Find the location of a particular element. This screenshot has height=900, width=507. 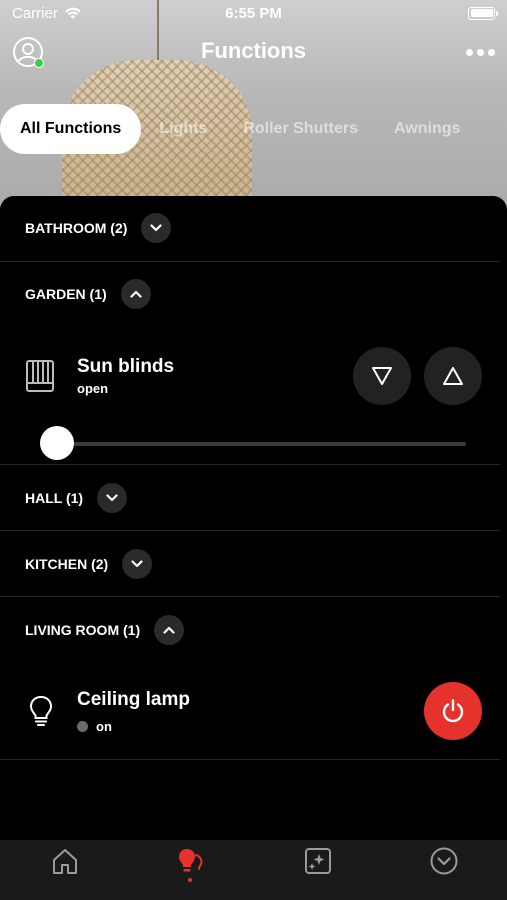

group-label: LIVING ROOM (1) is located at coordinates (83, 630).